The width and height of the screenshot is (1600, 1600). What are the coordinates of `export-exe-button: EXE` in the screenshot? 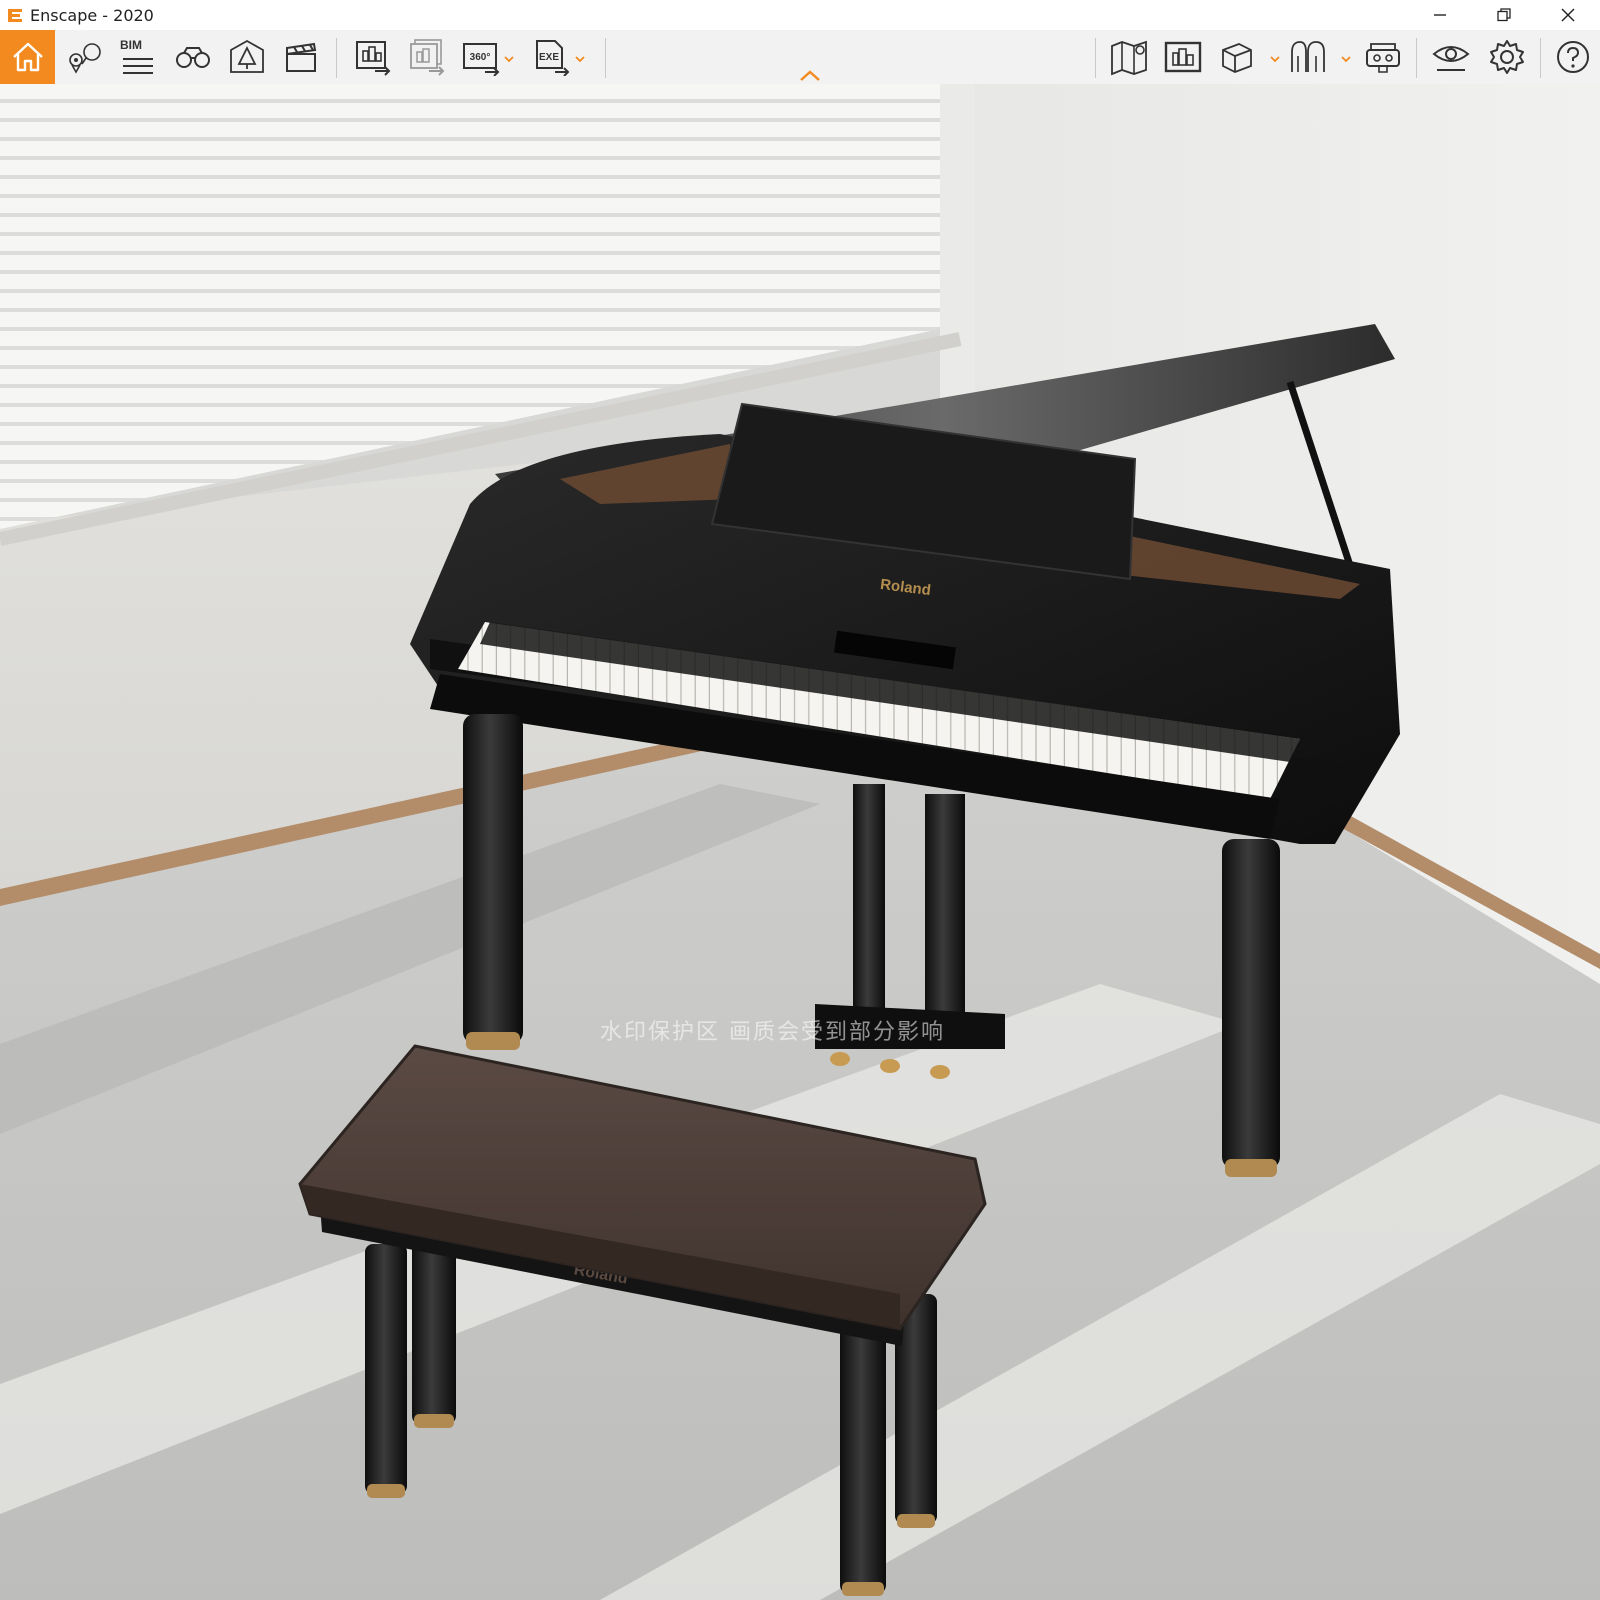 It's located at (551, 57).